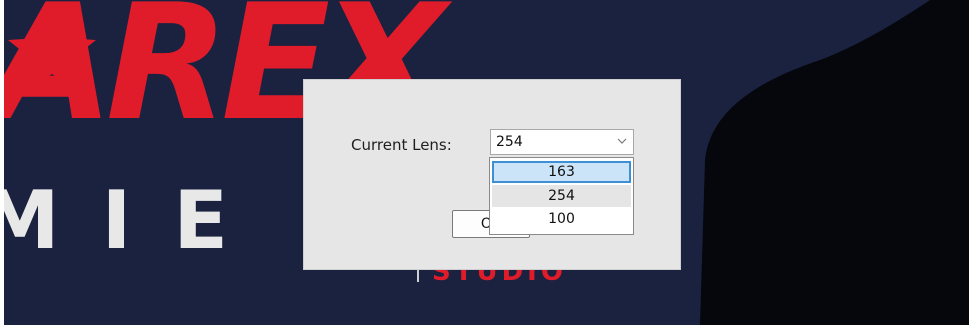 The width and height of the screenshot is (969, 325). I want to click on lens-dropdown-list: 163 254 100, so click(561, 196).